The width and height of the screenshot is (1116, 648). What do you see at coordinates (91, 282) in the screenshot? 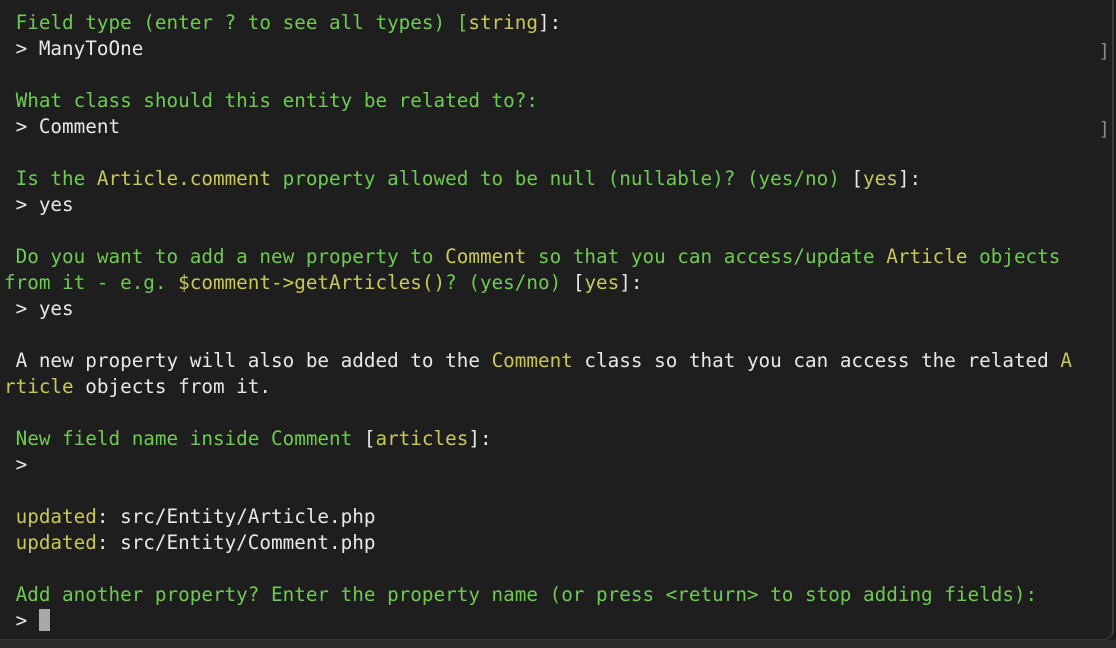
I see `terminal-text-segment: from it - e.g.` at bounding box center [91, 282].